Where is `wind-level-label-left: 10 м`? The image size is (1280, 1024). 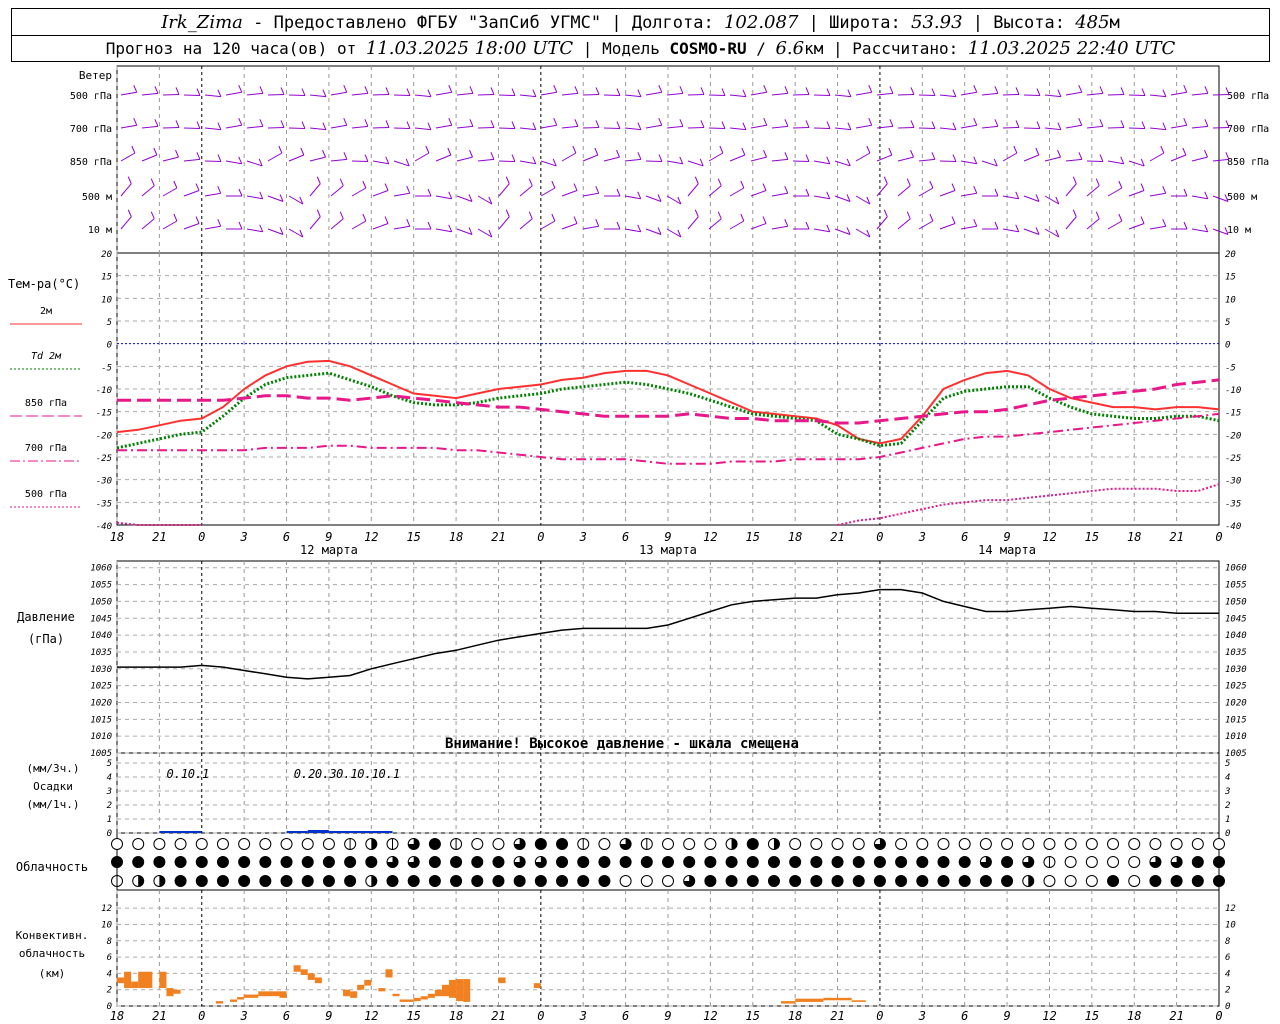
wind-level-label-left: 10 м is located at coordinates (100, 230).